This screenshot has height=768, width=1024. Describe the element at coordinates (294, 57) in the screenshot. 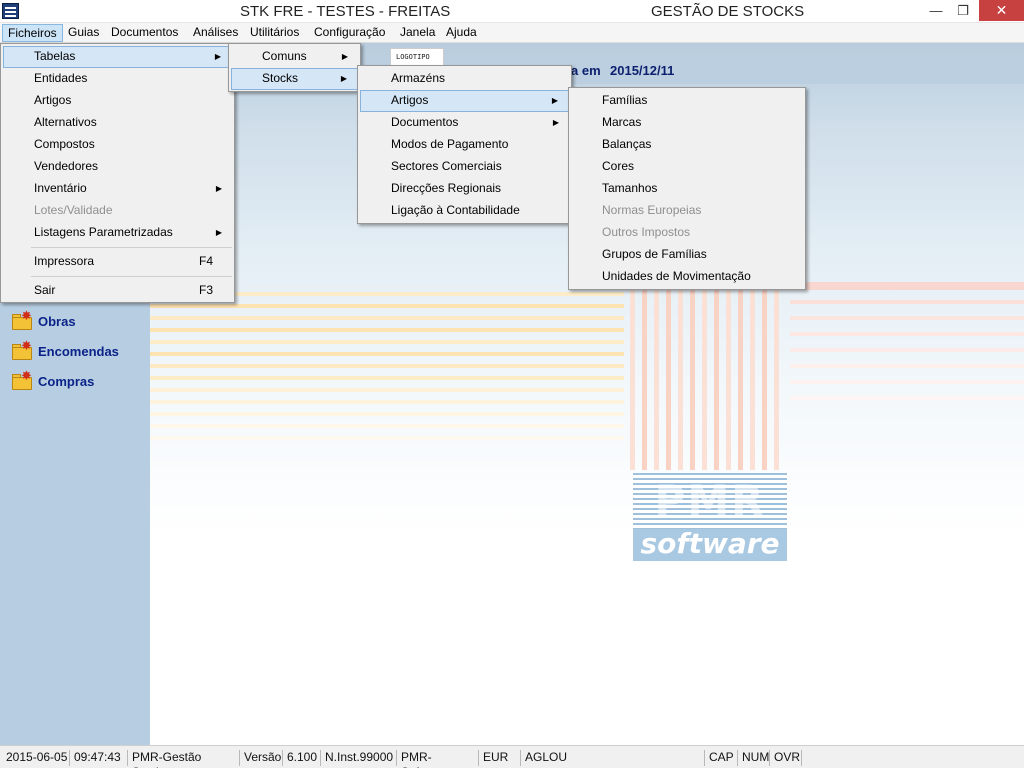

I see `menu-item-comuns: Comuns ▶` at that location.